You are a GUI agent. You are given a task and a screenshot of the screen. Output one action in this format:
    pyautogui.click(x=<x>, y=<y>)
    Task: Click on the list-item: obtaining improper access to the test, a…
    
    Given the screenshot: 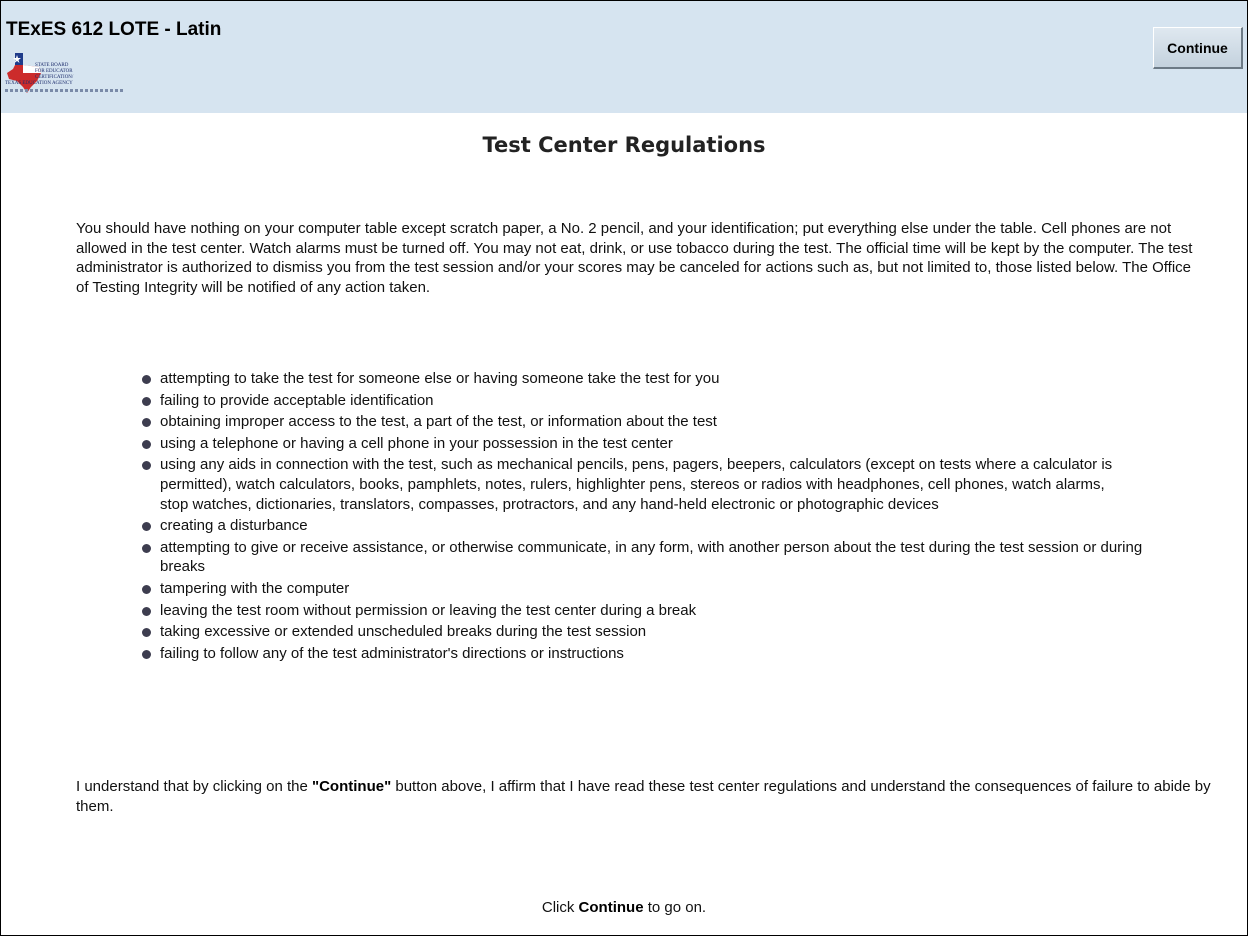 What is the action you would take?
    pyautogui.click(x=669, y=422)
    